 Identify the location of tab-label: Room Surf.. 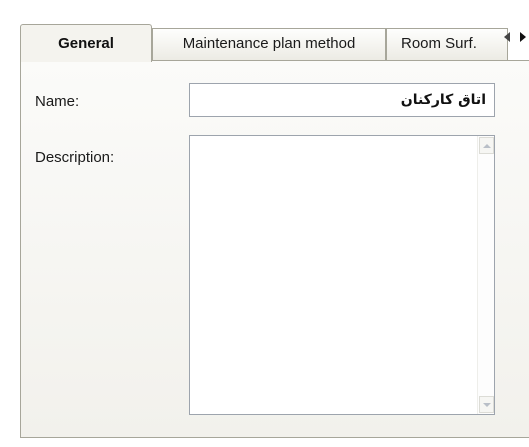
(439, 43).